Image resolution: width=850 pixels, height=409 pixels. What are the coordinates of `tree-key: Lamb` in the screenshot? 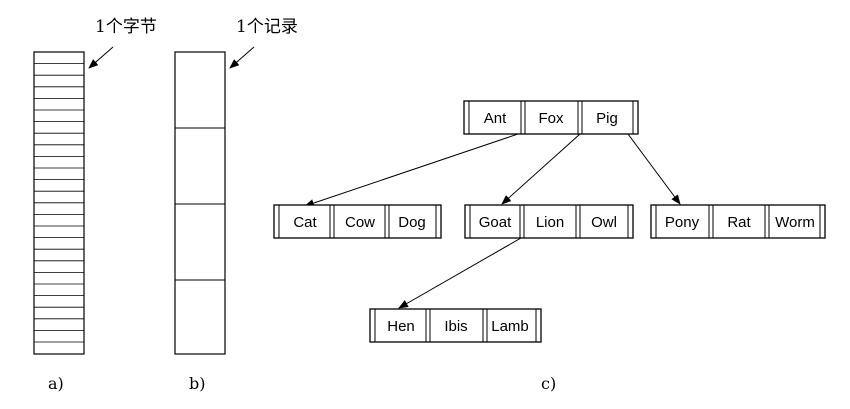 It's located at (510, 326).